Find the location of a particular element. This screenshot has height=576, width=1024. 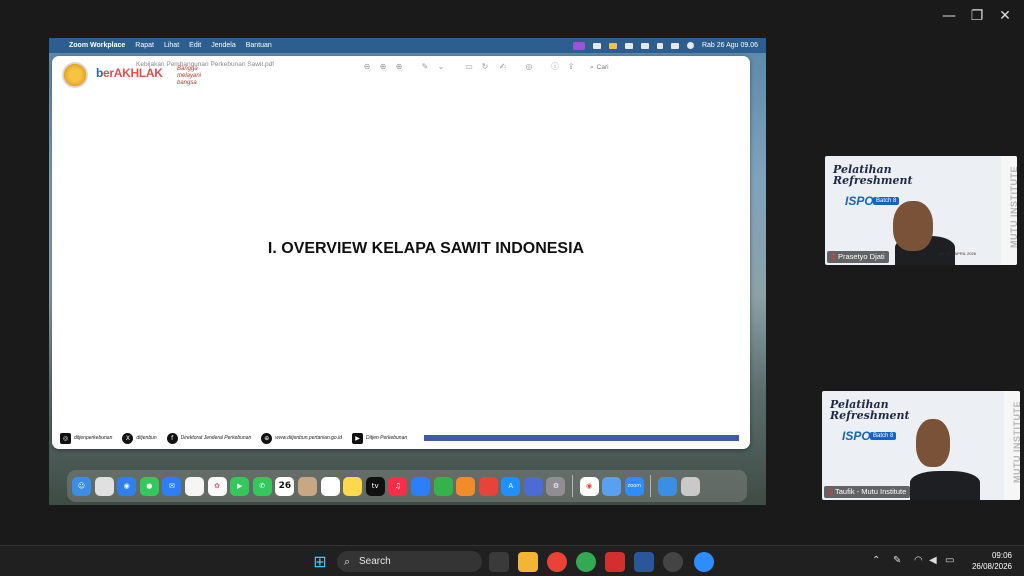

chevron-up-icon: ⌃ is located at coordinates (876, 560).